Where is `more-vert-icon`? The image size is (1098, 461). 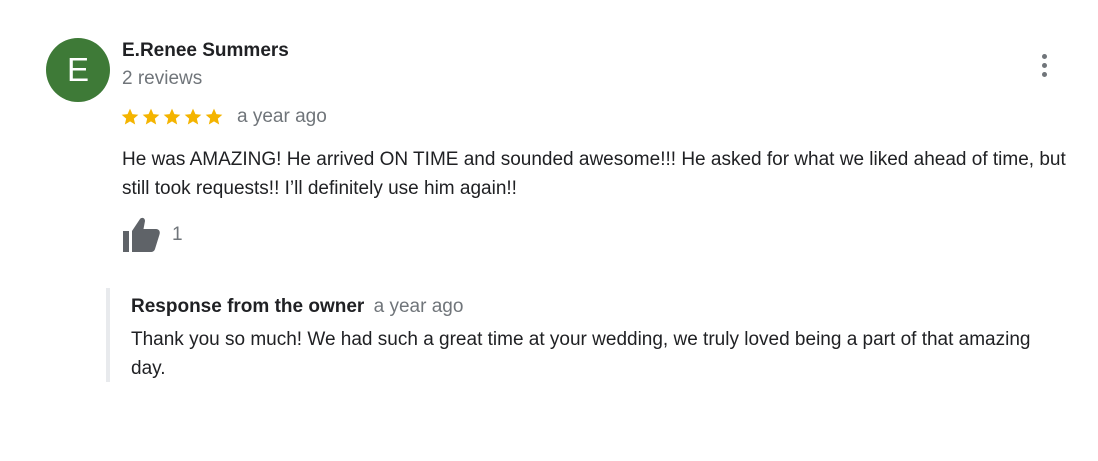 more-vert-icon is located at coordinates (1044, 56).